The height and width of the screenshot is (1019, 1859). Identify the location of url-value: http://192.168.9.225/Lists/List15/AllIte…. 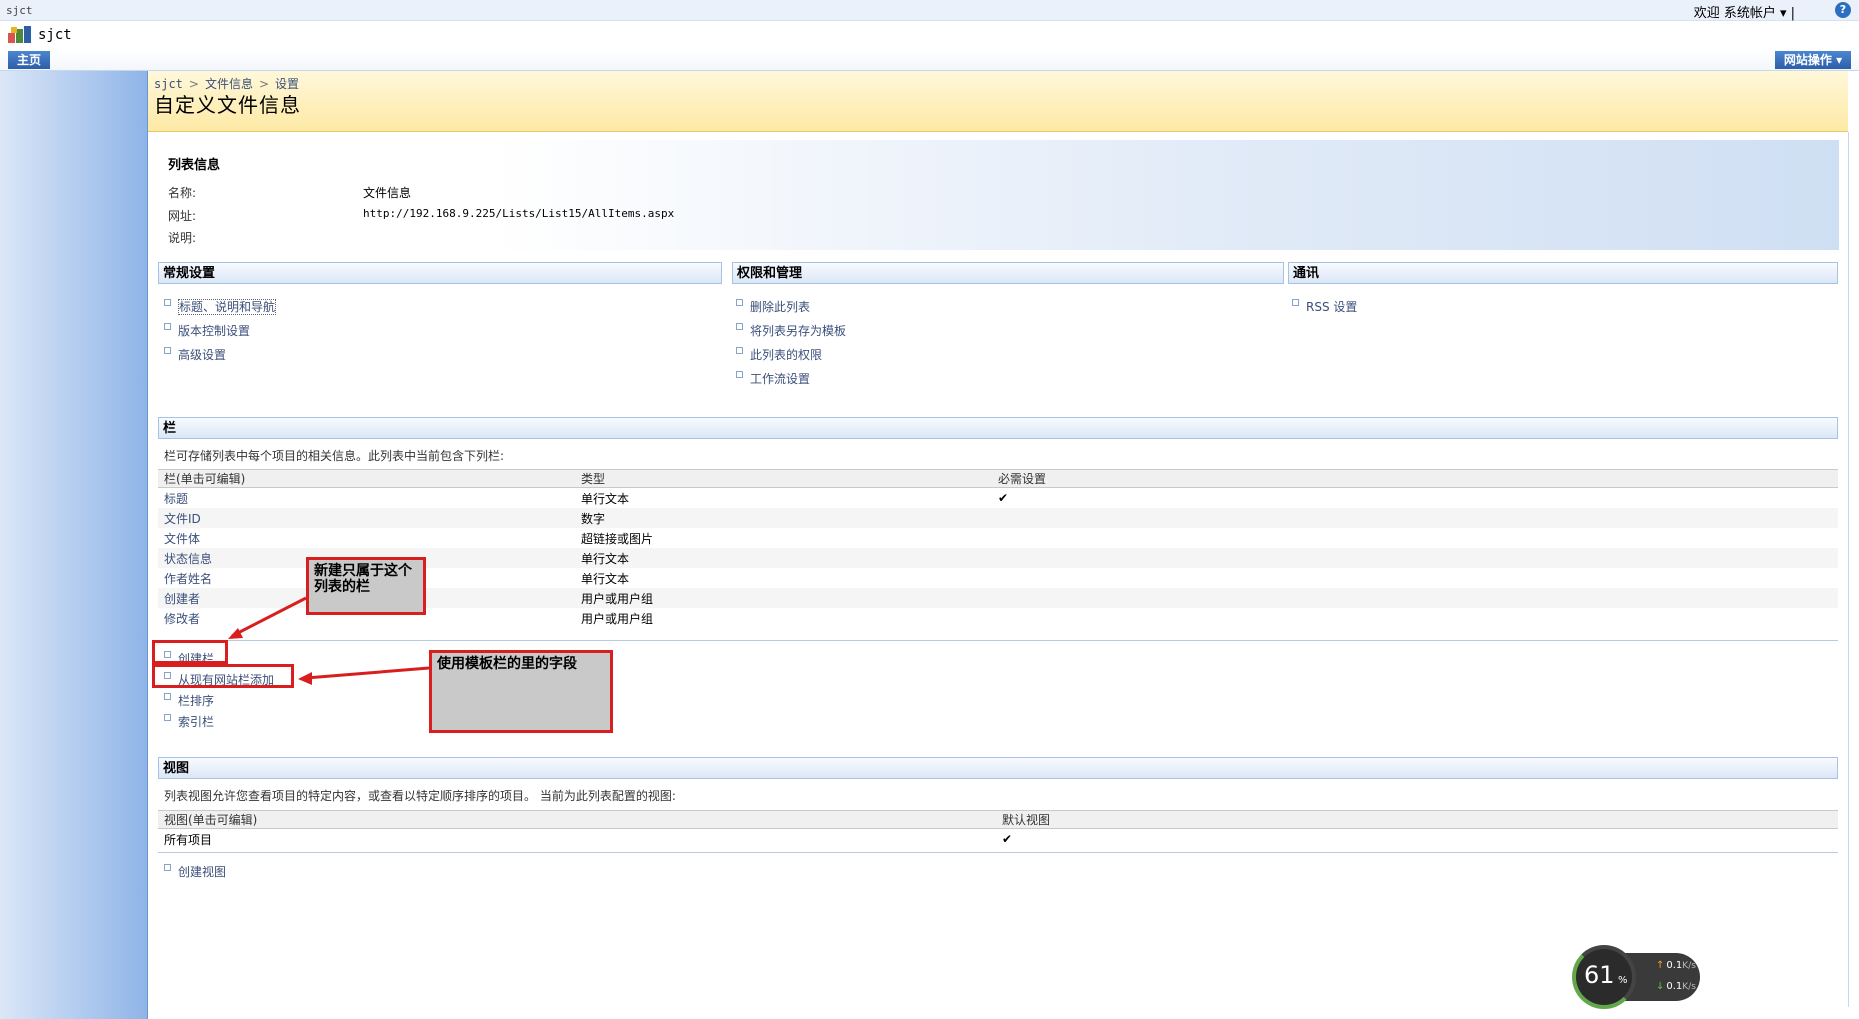
(519, 213).